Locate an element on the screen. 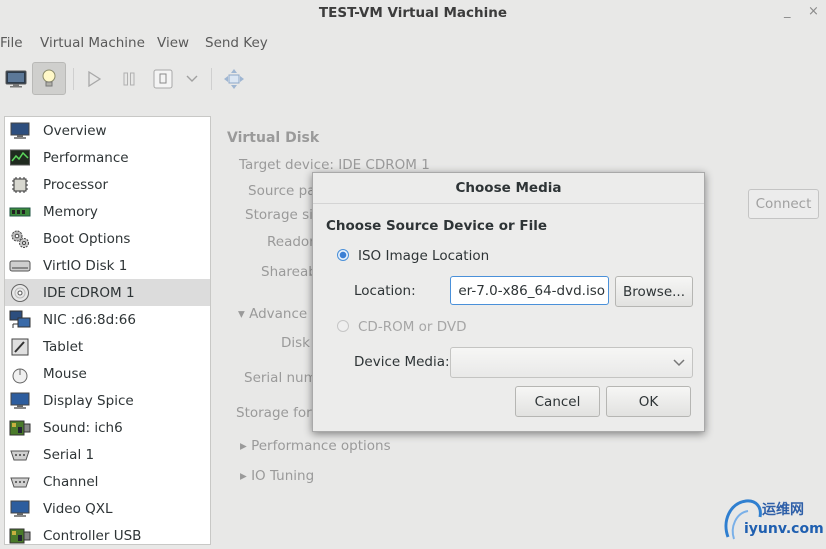 The height and width of the screenshot is (549, 826). hard-disk-icon is located at coordinates (20, 266).